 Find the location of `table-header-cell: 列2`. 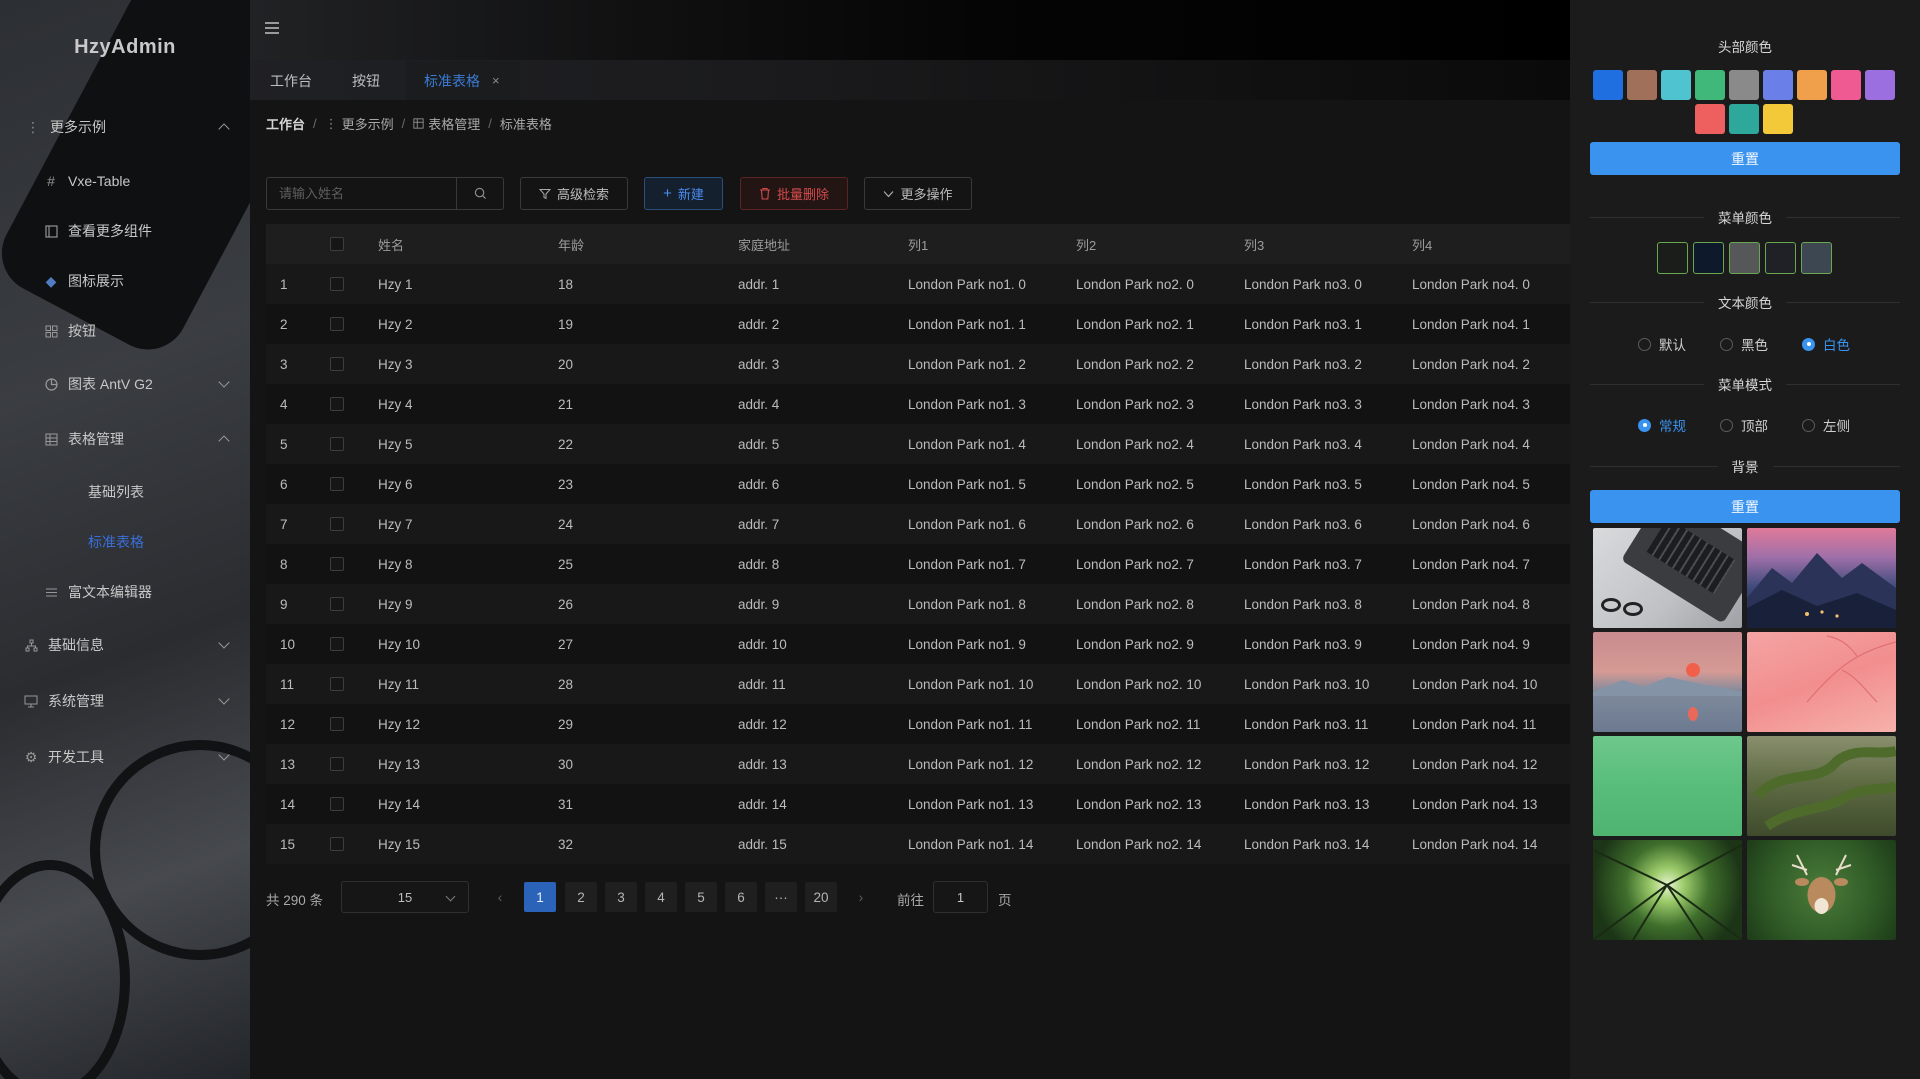

table-header-cell: 列2 is located at coordinates (1086, 244).